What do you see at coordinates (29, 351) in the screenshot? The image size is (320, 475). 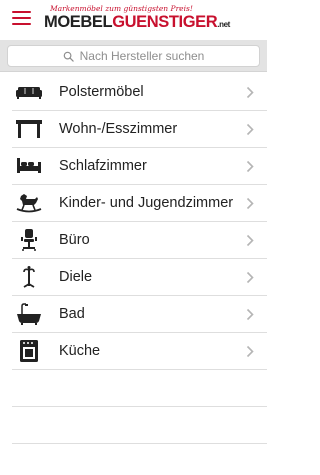 I see `stove-icon` at bounding box center [29, 351].